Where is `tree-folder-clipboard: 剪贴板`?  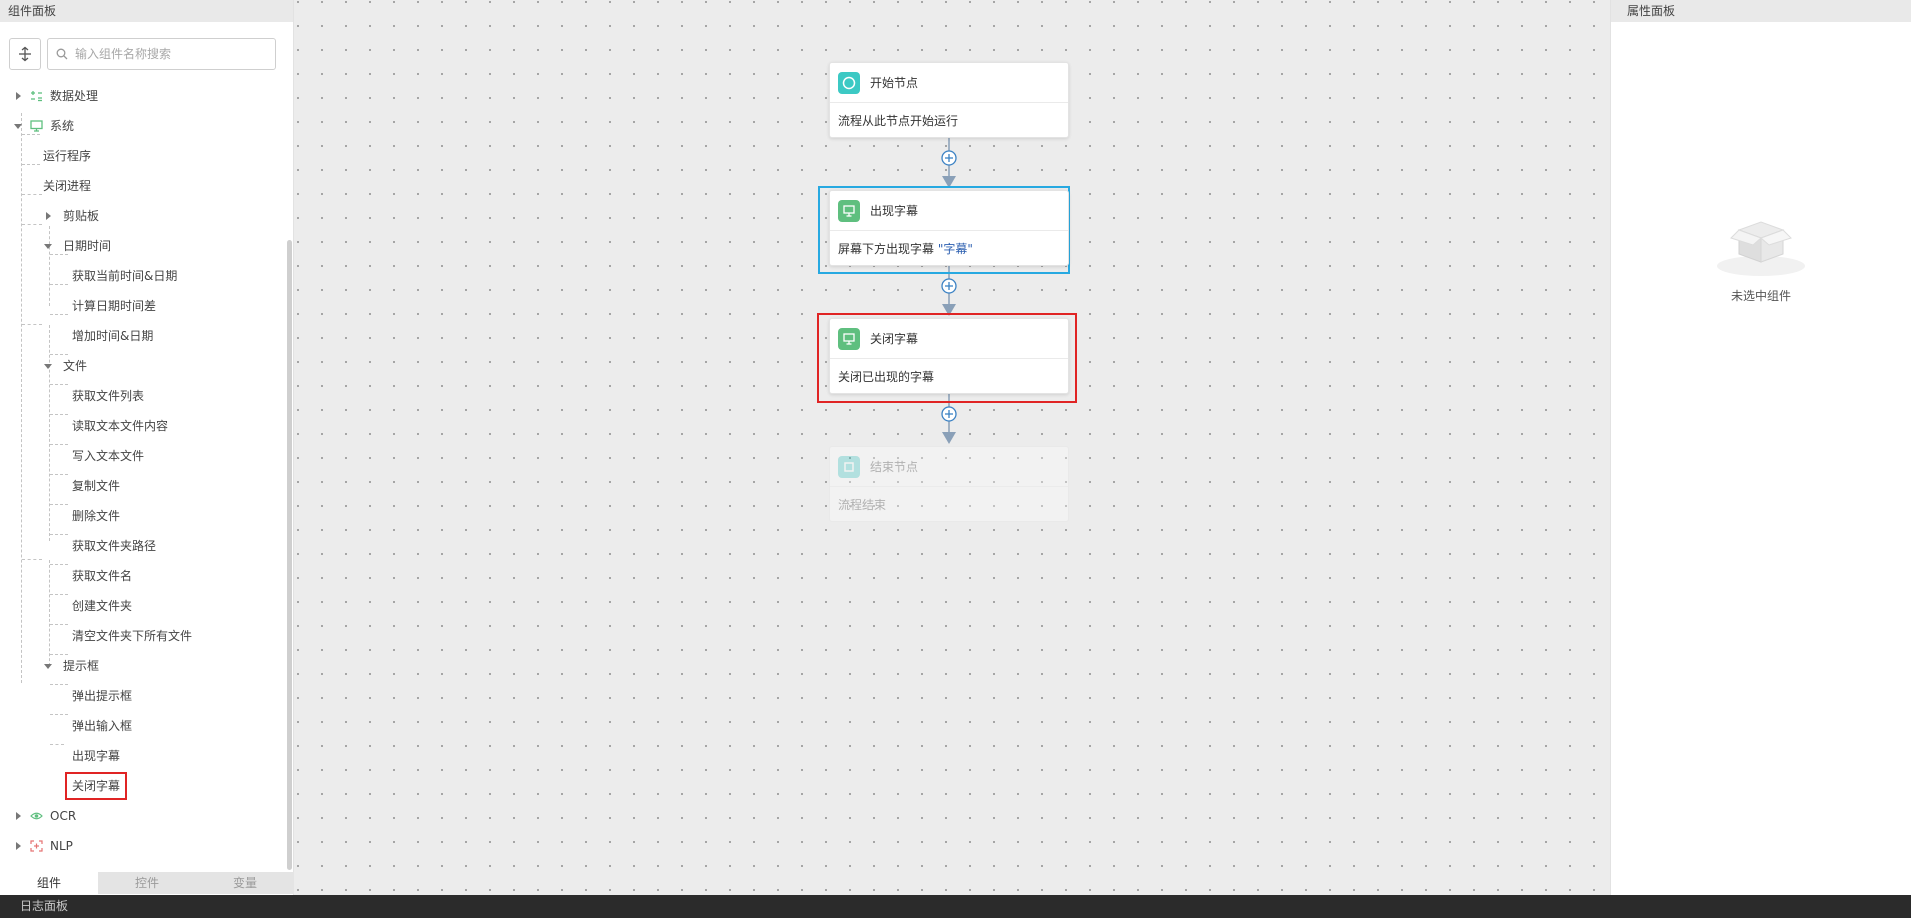 tree-folder-clipboard: 剪贴板 is located at coordinates (114, 216).